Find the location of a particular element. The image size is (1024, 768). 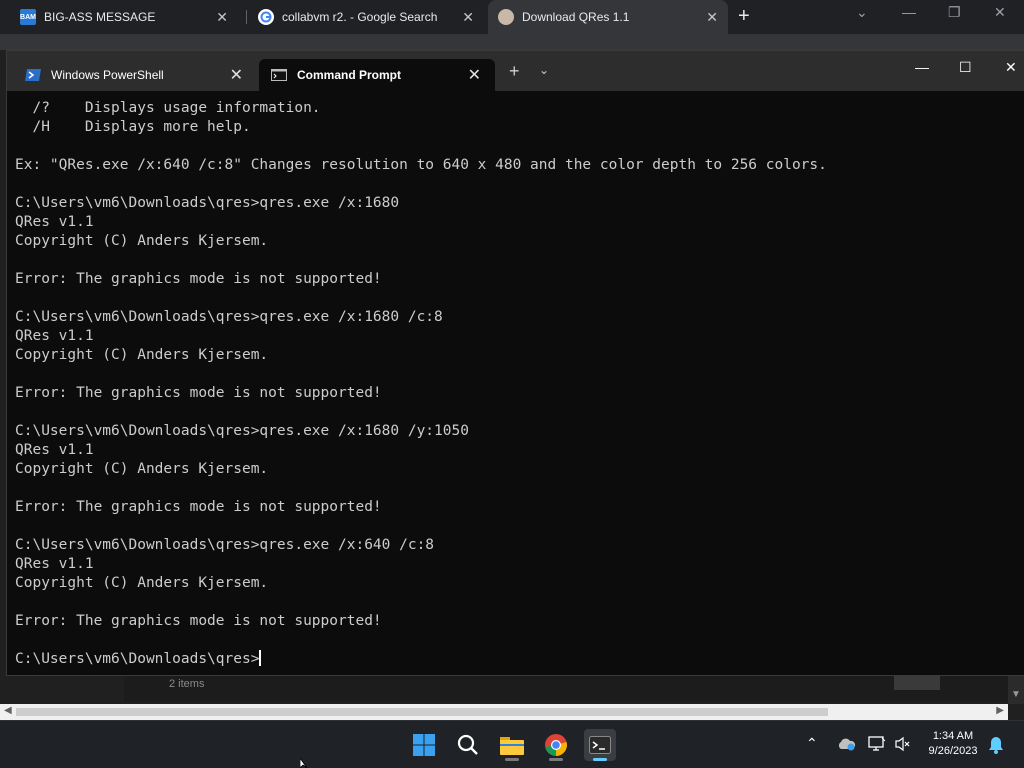

active-indicator is located at coordinates (600, 759).